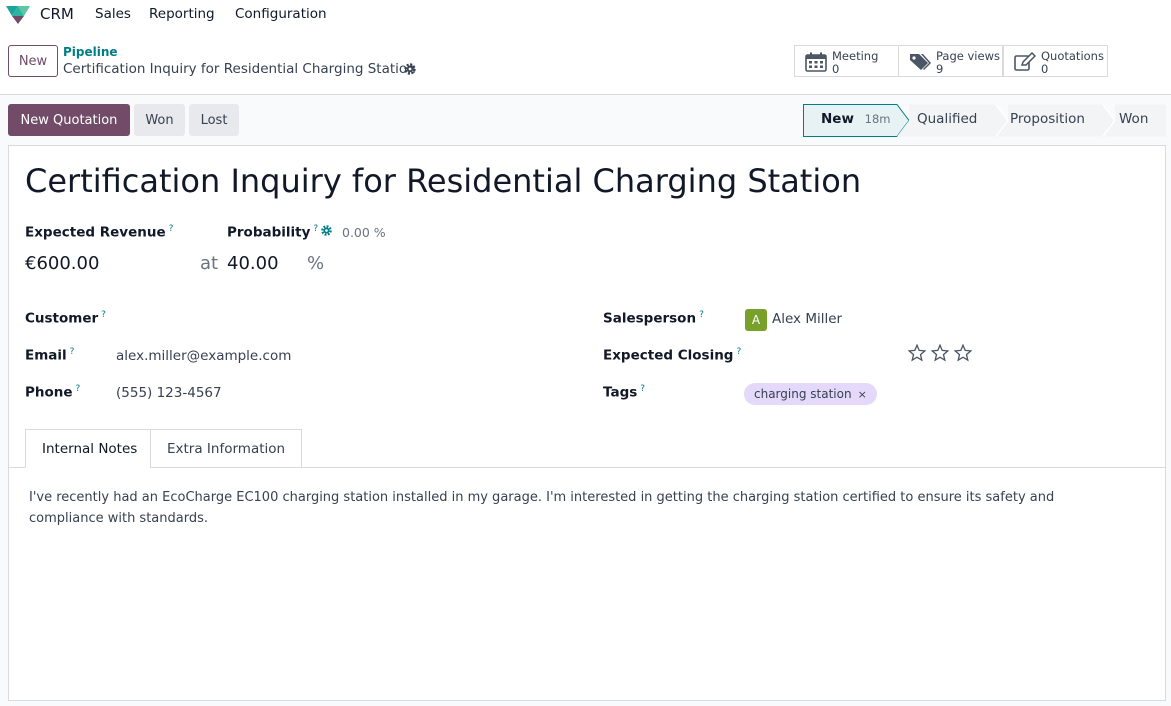  What do you see at coordinates (316, 263) in the screenshot?
I see `percent-sign: %` at bounding box center [316, 263].